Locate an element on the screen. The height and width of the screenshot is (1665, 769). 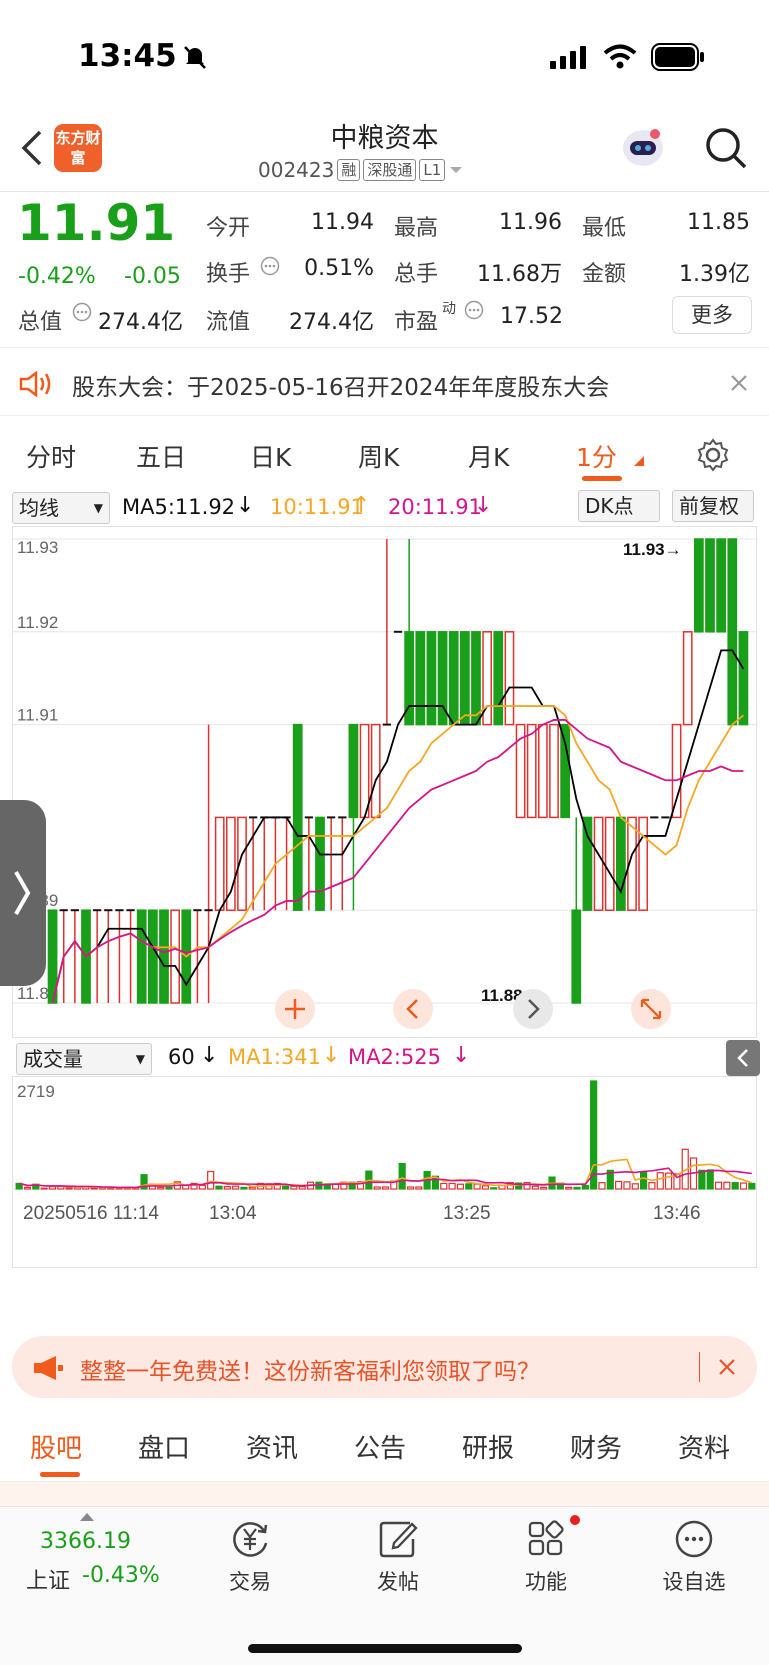
trade-label: 交易 is located at coordinates (250, 1582).